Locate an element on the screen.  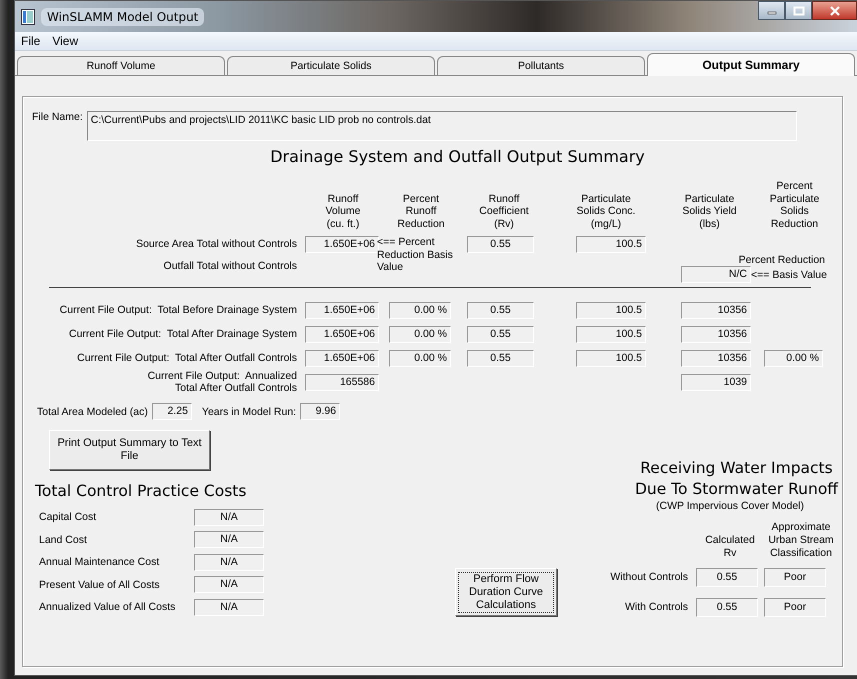
tab: Output Summary is located at coordinates (751, 64).